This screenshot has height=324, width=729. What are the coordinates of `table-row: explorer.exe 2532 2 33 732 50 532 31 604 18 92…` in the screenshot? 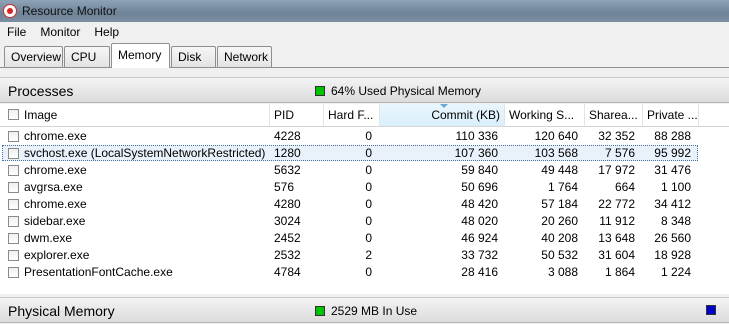 It's located at (364, 255).